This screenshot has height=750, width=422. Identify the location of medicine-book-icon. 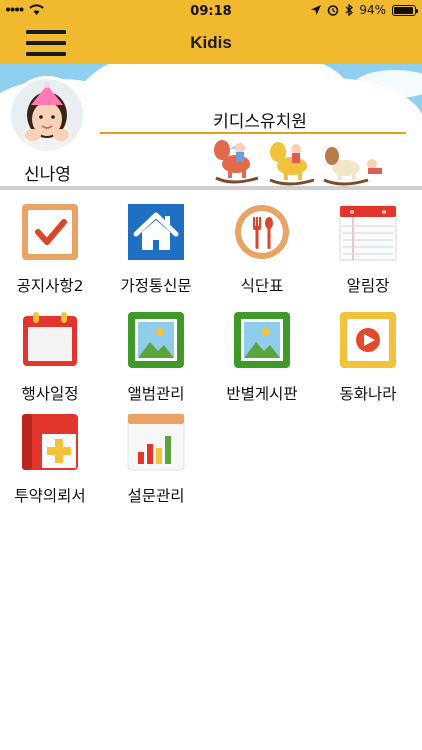
(50, 442).